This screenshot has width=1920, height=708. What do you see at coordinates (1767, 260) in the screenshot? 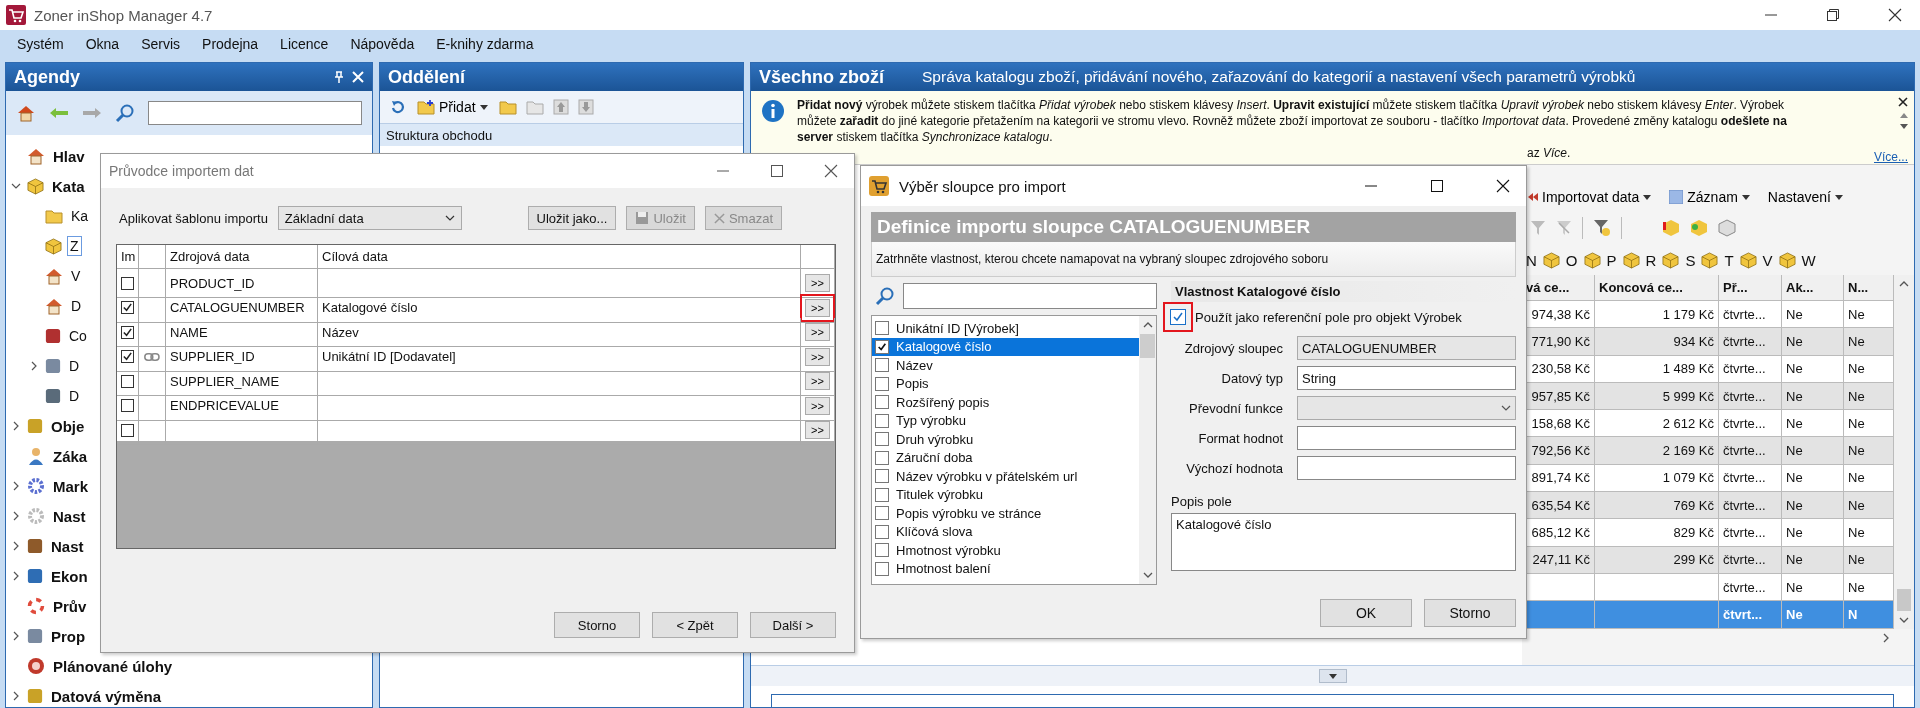
I see `letter-filter: V` at bounding box center [1767, 260].